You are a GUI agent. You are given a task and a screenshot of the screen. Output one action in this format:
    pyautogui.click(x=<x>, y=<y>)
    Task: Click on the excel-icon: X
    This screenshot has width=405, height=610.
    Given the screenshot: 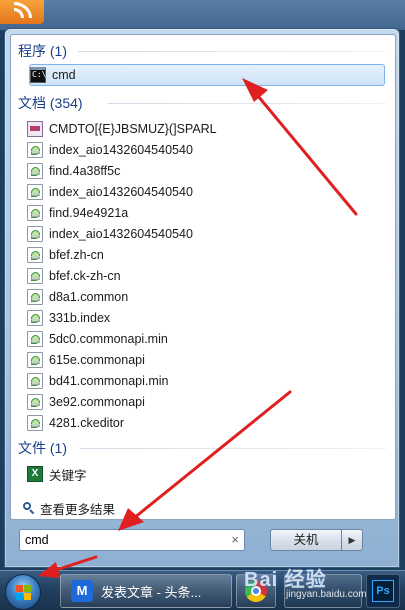 What is the action you would take?
    pyautogui.click(x=35, y=474)
    